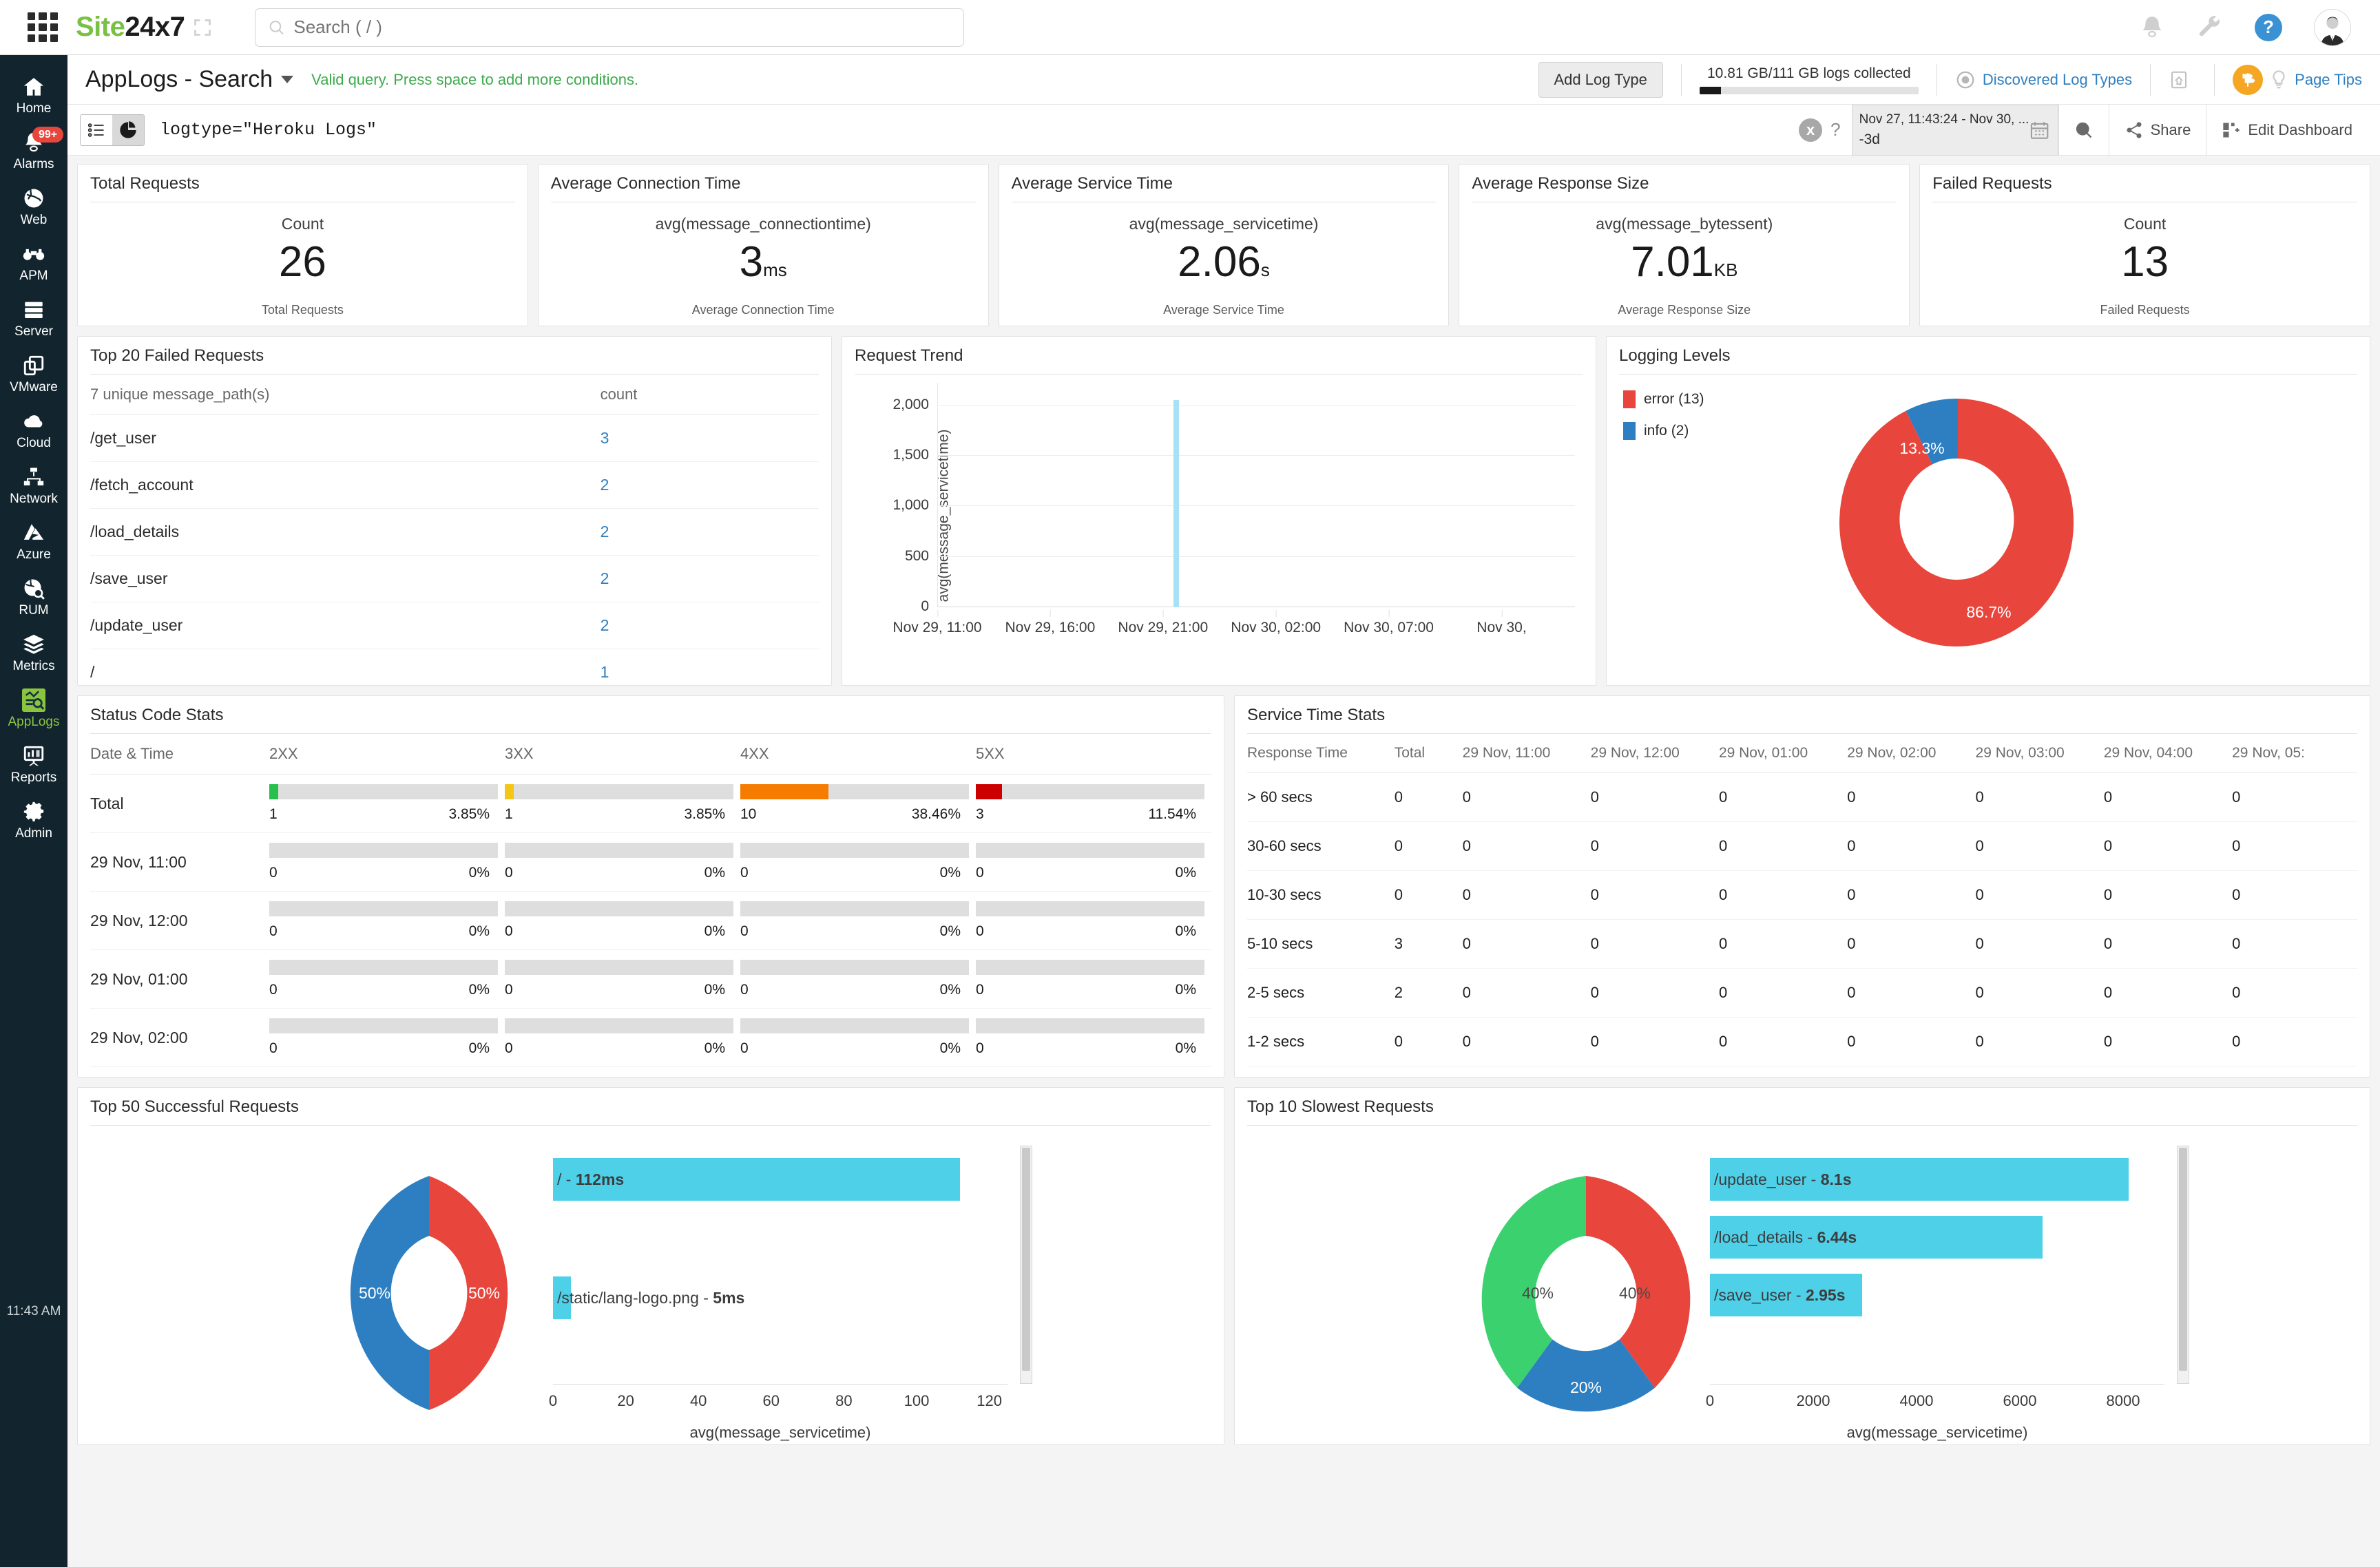 Image resolution: width=2380 pixels, height=1567 pixels. Describe the element at coordinates (100, 27) in the screenshot. I see `logo-text-green: Site` at that location.